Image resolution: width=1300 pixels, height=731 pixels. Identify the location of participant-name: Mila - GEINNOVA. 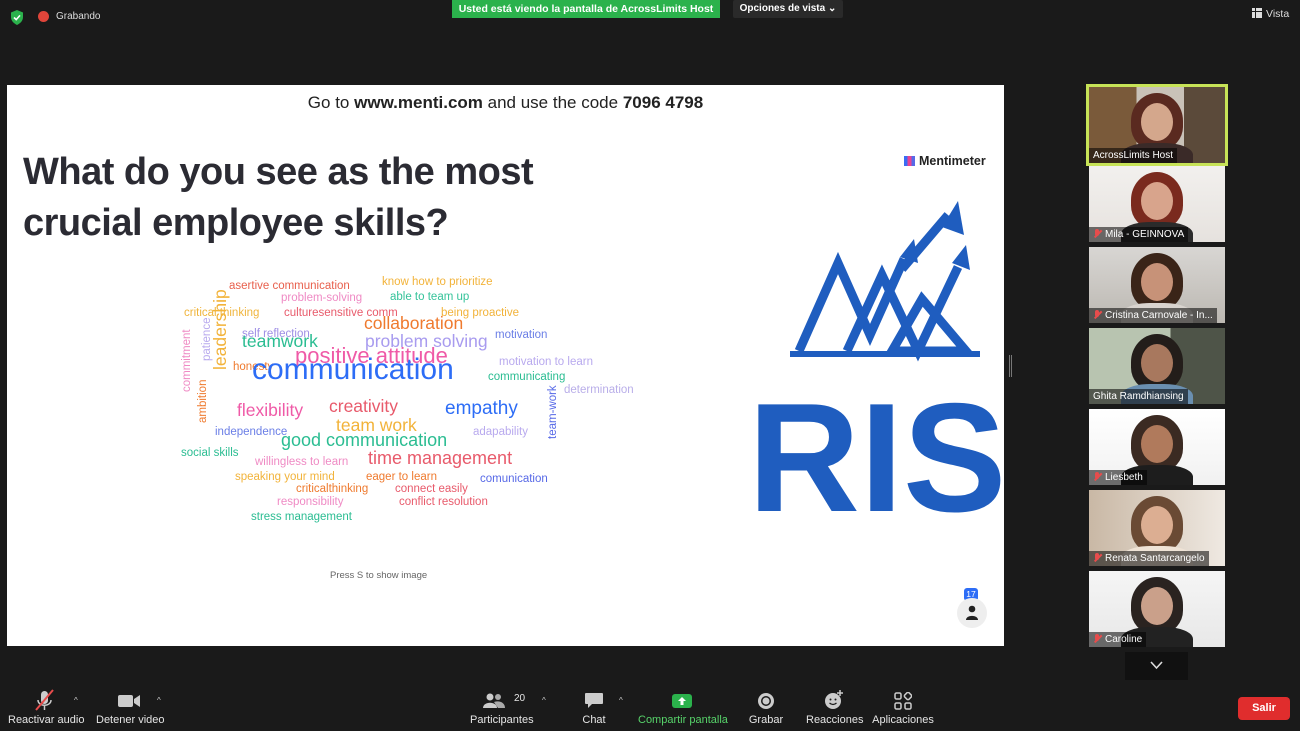
(1145, 234).